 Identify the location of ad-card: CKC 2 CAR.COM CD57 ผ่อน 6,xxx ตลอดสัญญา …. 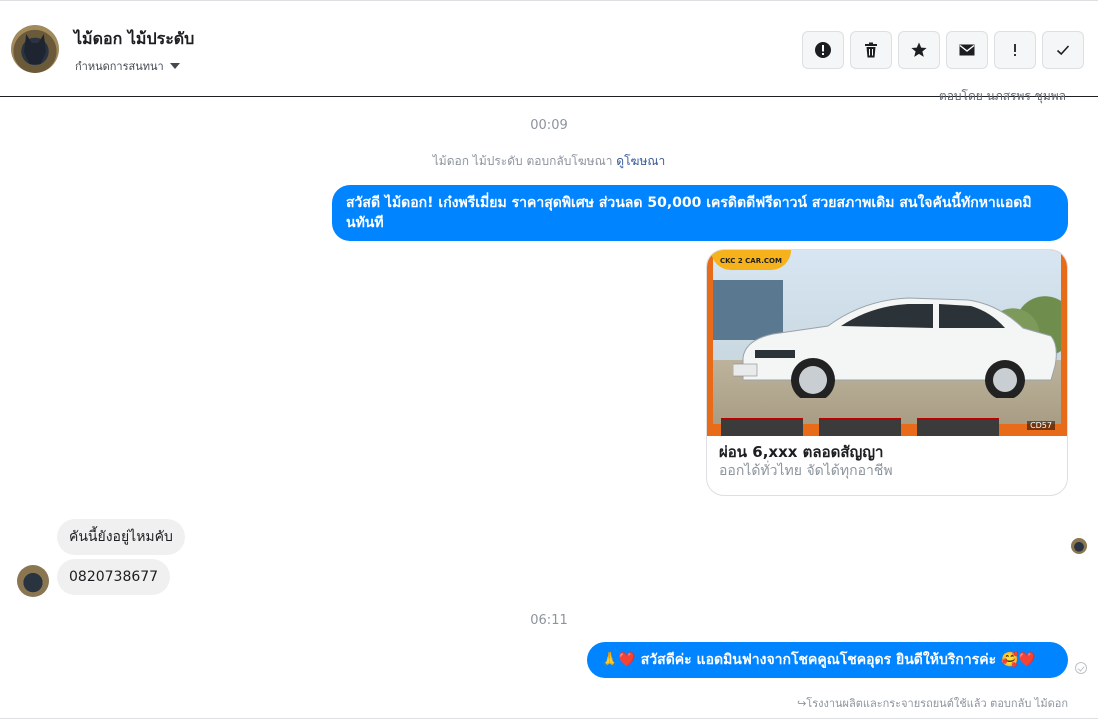
(887, 372).